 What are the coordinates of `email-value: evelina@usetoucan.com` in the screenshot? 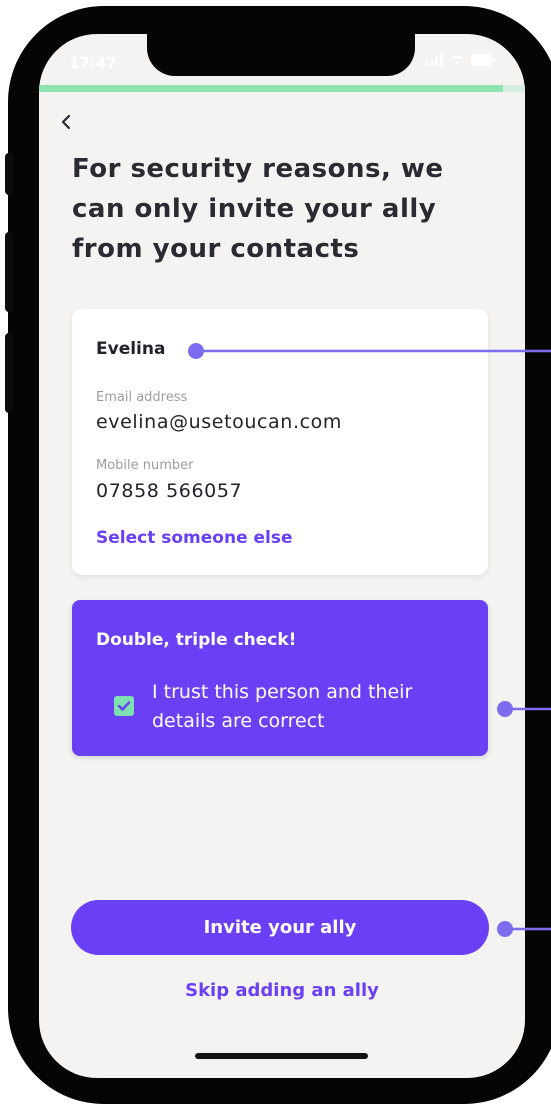 It's located at (219, 422).